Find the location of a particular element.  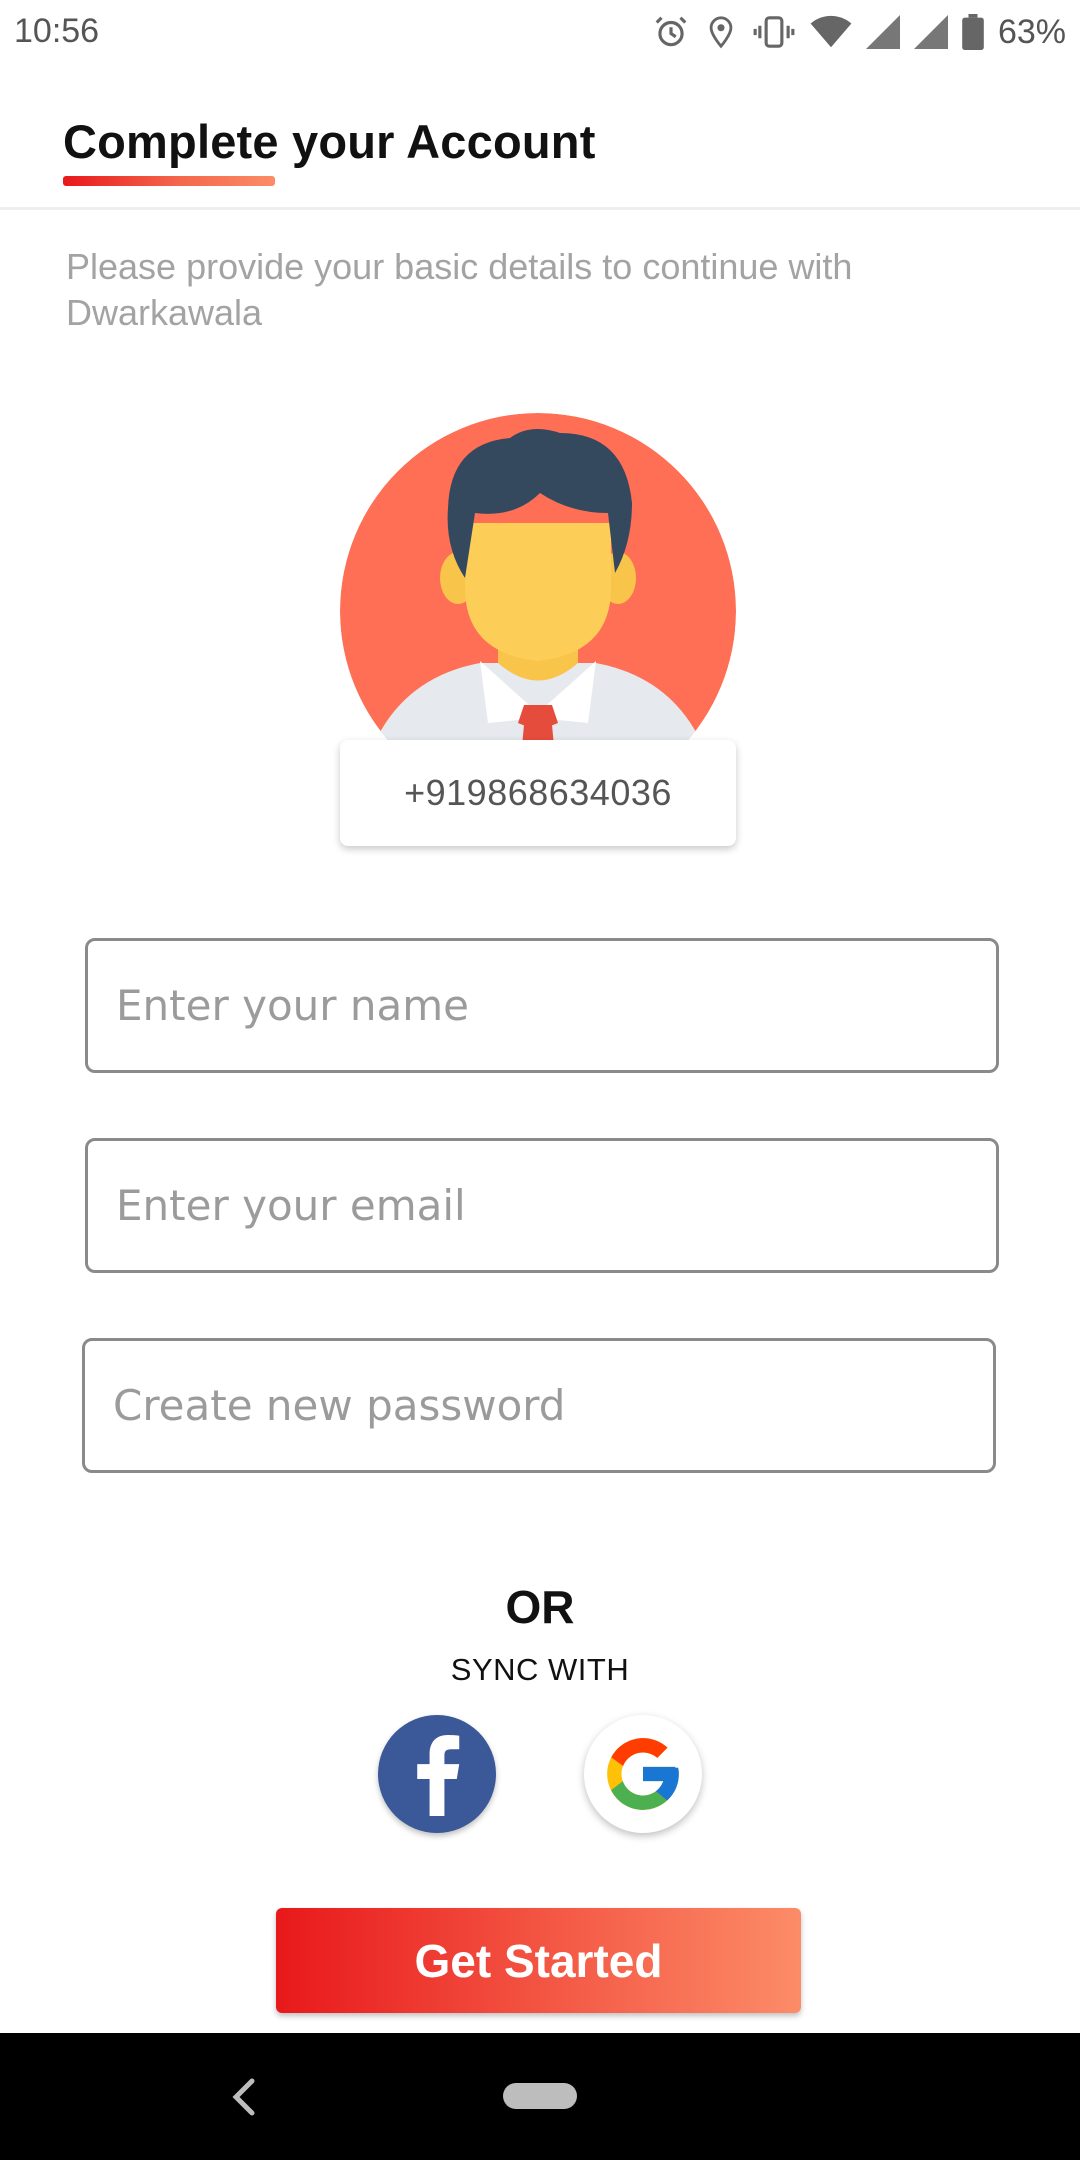

vibrate-icon is located at coordinates (774, 32).